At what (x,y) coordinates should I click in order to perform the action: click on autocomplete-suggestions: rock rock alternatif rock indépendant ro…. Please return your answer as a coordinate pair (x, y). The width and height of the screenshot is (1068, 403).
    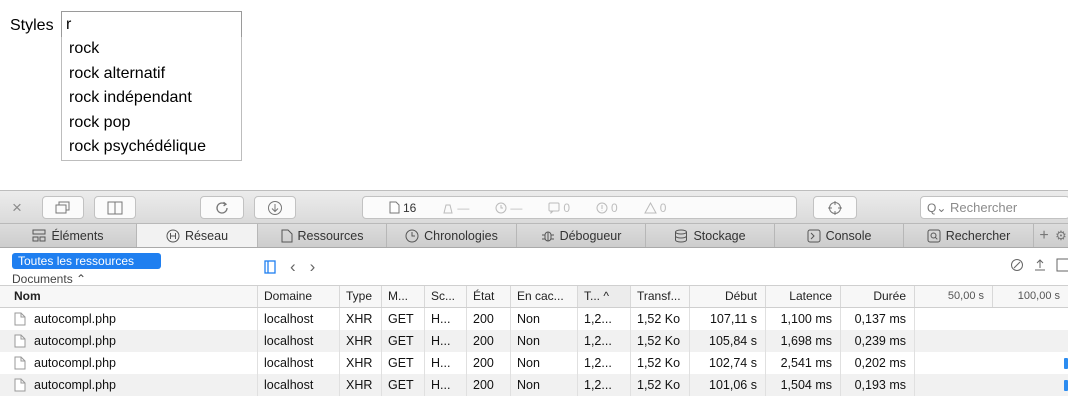
    Looking at the image, I should click on (151, 99).